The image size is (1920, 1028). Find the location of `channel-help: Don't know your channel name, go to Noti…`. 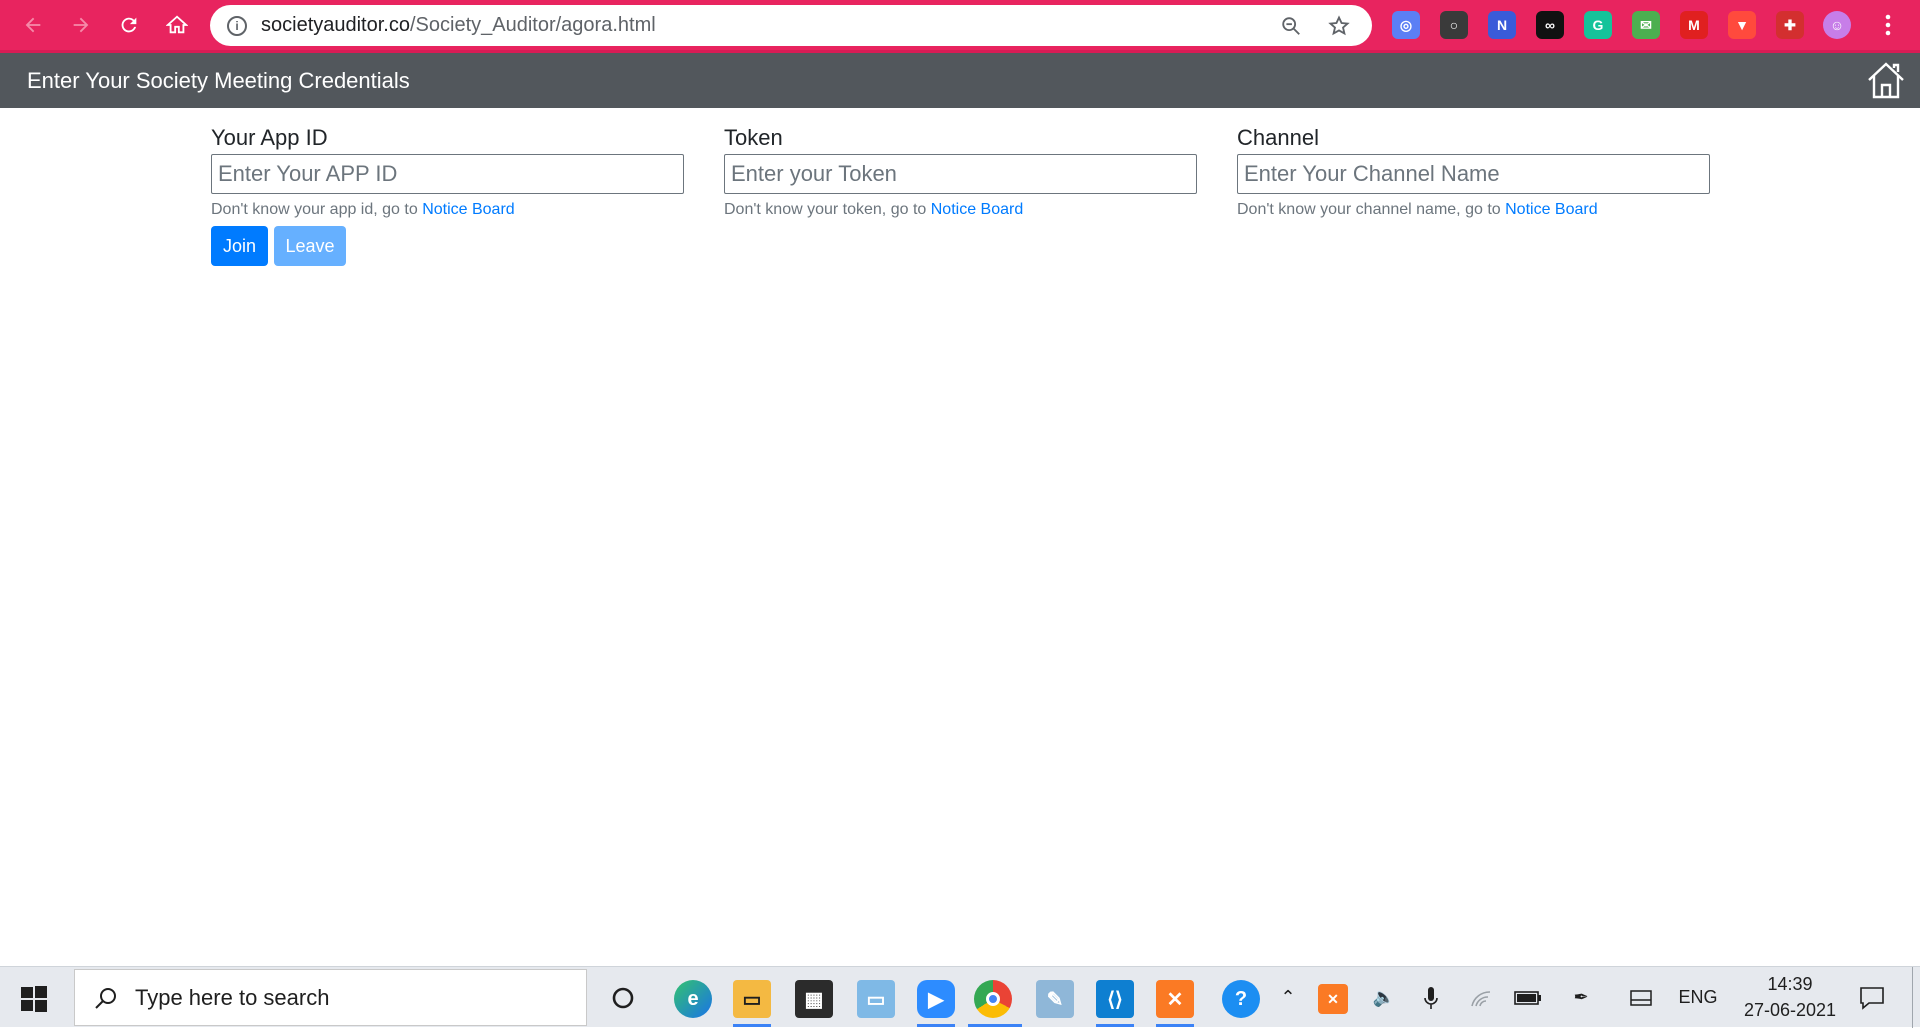

channel-help: Don't know your channel name, go to Noti… is located at coordinates (1473, 210).